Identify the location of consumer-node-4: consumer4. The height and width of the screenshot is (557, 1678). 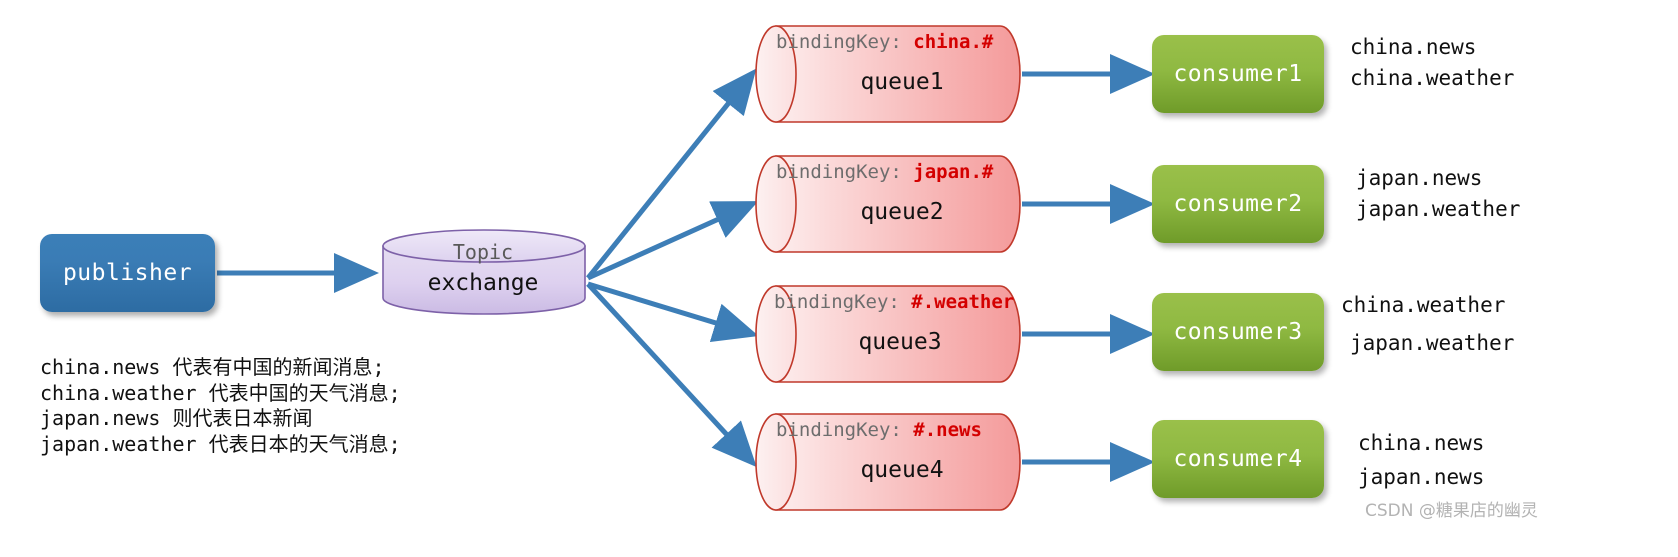
(1238, 459).